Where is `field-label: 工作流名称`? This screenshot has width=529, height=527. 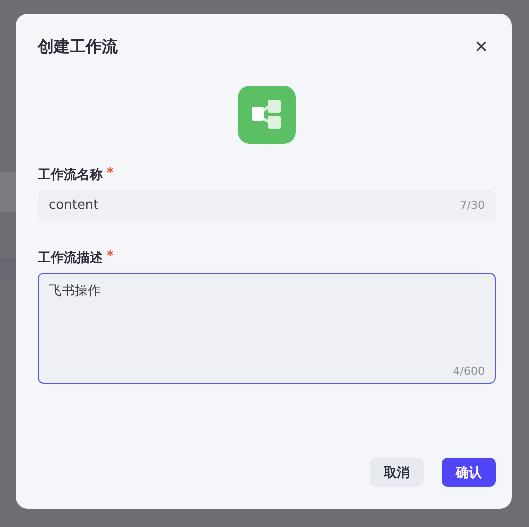
field-label: 工作流名称 is located at coordinates (70, 175).